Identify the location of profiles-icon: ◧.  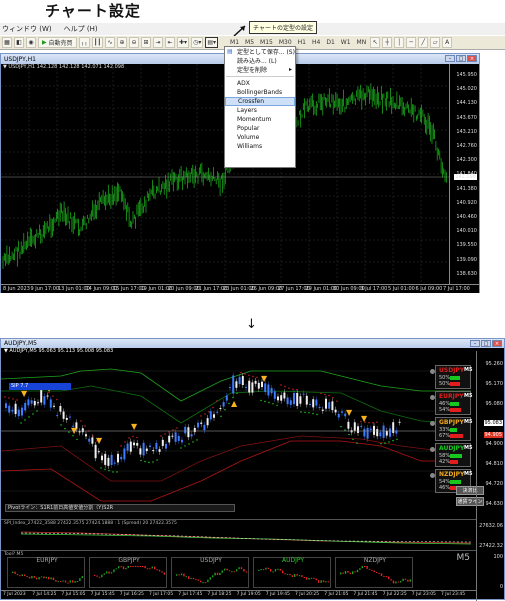
(19, 42).